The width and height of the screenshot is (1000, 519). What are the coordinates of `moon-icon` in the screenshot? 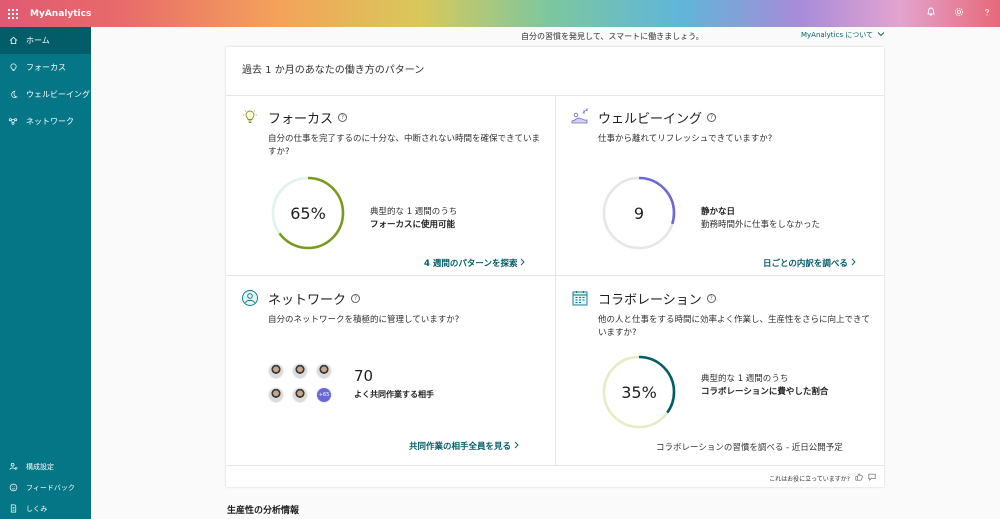 It's located at (13, 95).